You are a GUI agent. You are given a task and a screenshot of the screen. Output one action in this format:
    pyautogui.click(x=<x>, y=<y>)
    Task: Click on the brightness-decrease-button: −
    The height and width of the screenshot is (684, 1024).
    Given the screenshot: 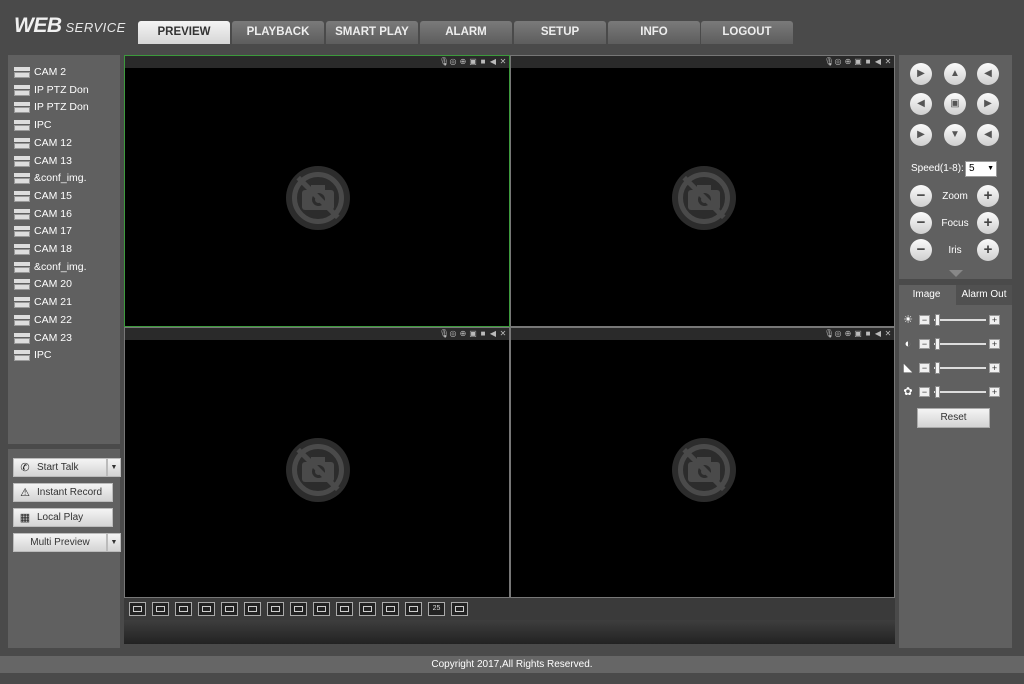 What is the action you would take?
    pyautogui.click(x=924, y=320)
    